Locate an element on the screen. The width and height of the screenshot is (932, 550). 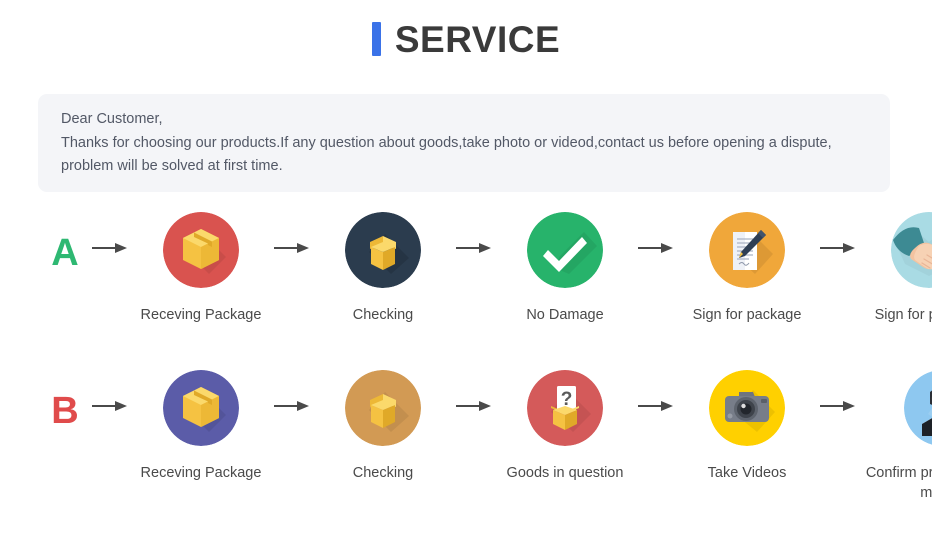
flow-label-a: A is located at coordinates (65, 253).